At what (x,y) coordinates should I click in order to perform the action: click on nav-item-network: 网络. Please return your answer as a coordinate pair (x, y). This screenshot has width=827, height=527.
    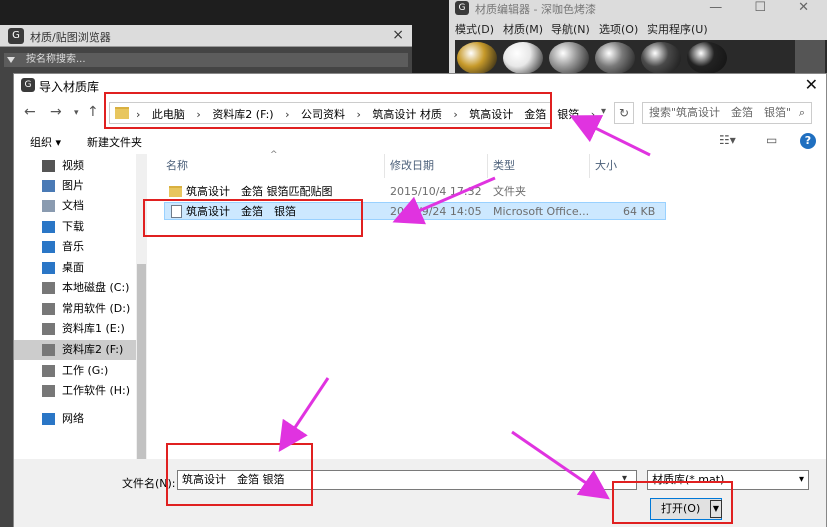
    Looking at the image, I should click on (94, 419).